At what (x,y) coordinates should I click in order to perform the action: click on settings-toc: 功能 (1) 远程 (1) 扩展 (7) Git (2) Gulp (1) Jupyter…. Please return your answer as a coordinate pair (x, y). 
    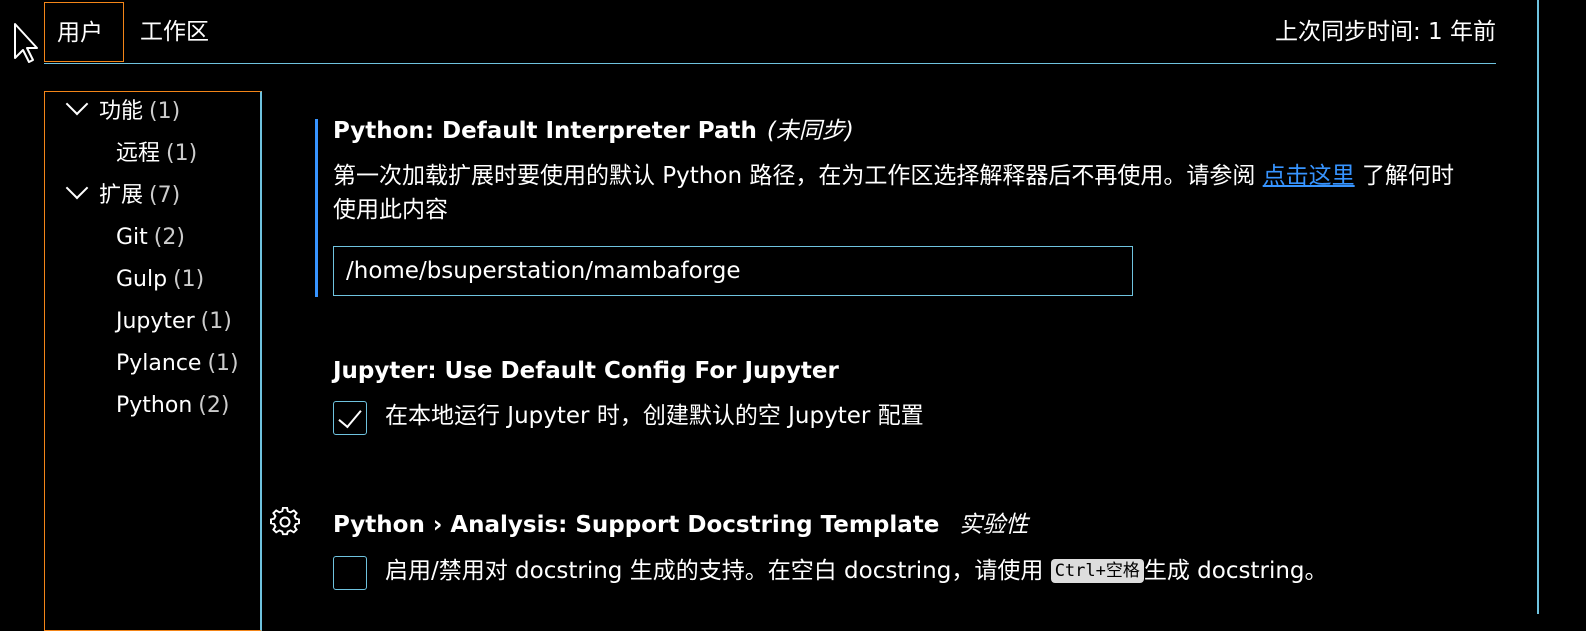
    Looking at the image, I should click on (153, 361).